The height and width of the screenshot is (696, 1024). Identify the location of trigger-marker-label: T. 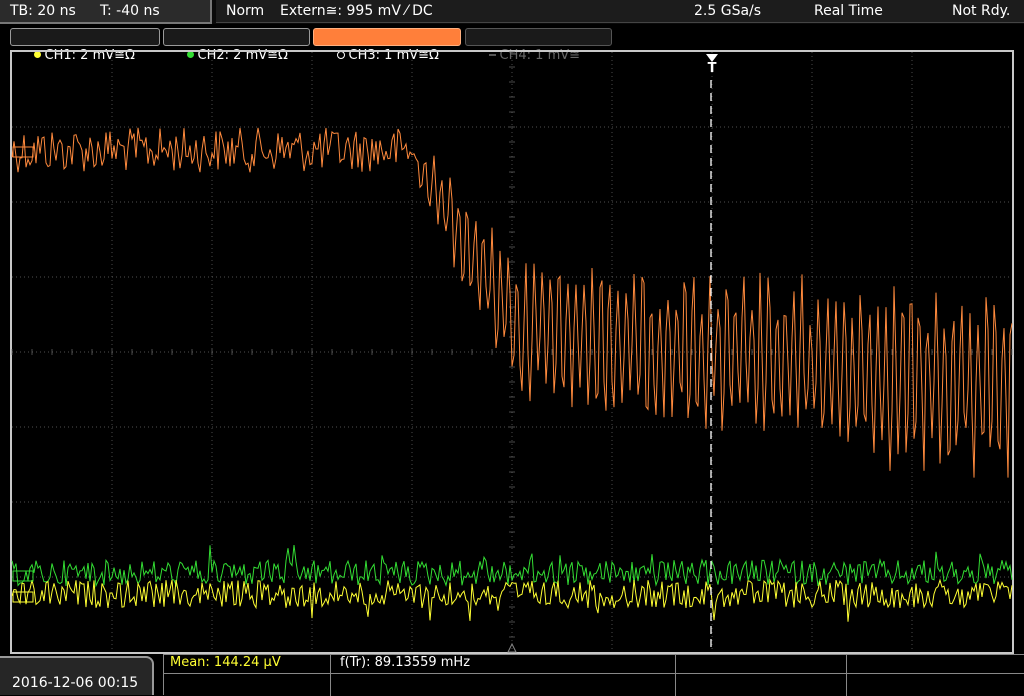
(712, 68).